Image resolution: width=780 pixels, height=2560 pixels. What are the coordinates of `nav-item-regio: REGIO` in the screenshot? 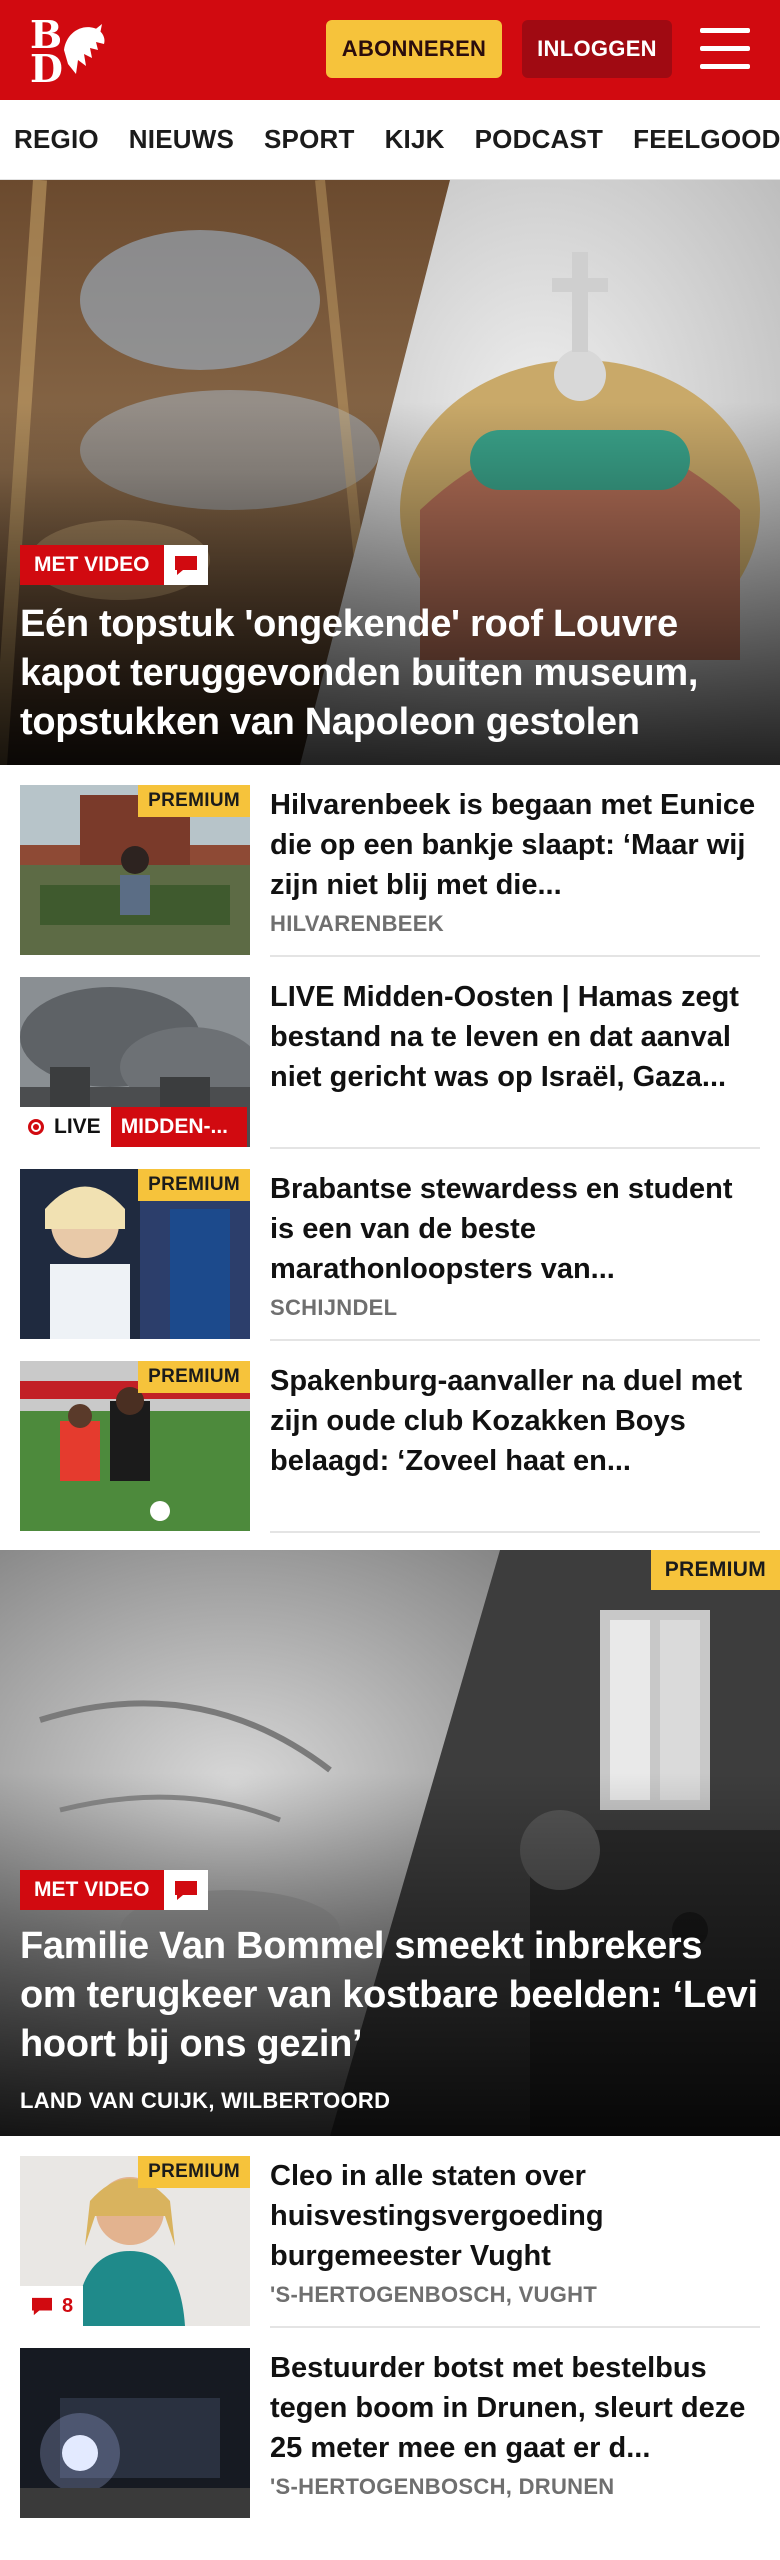 It's located at (56, 139).